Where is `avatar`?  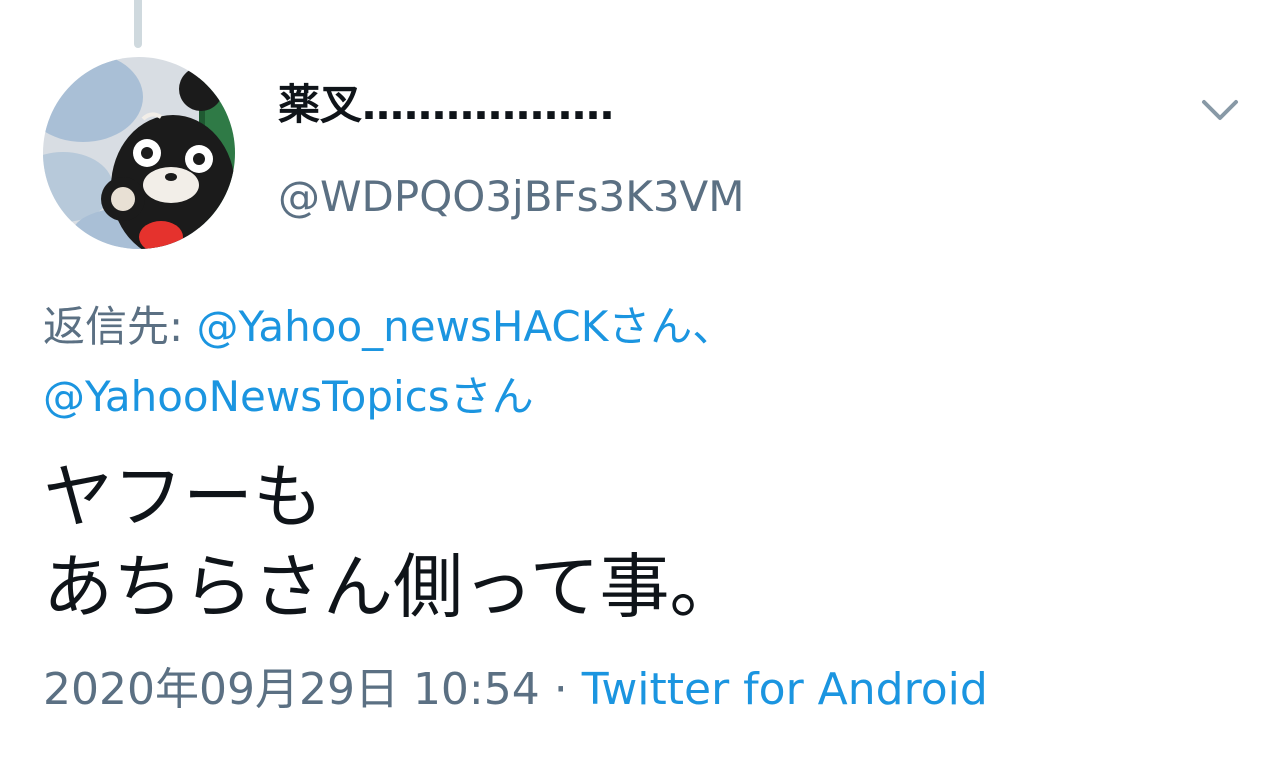
avatar is located at coordinates (139, 153).